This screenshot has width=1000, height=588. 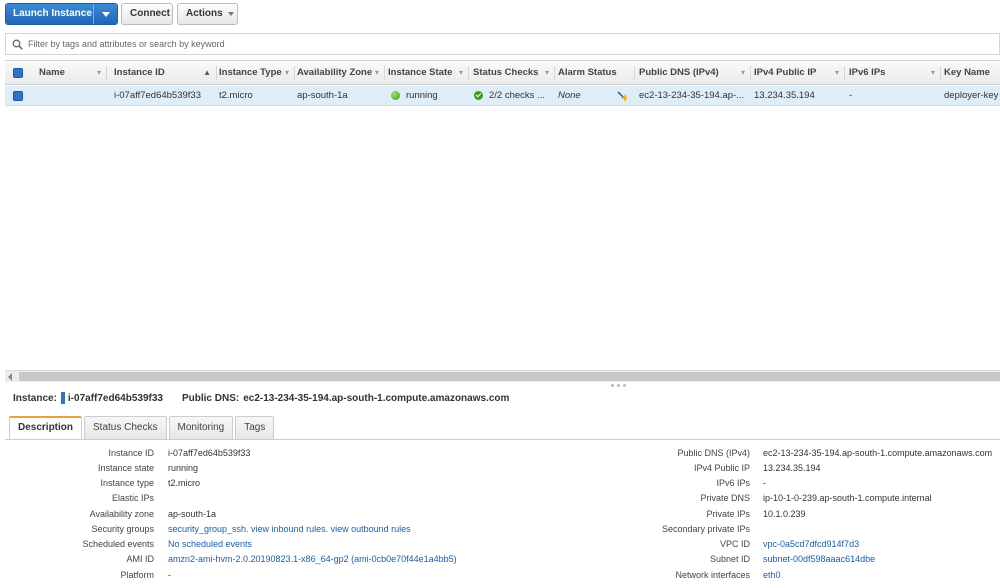 I want to click on column-header-instance-state: Instance State ▾, so click(x=427, y=72).